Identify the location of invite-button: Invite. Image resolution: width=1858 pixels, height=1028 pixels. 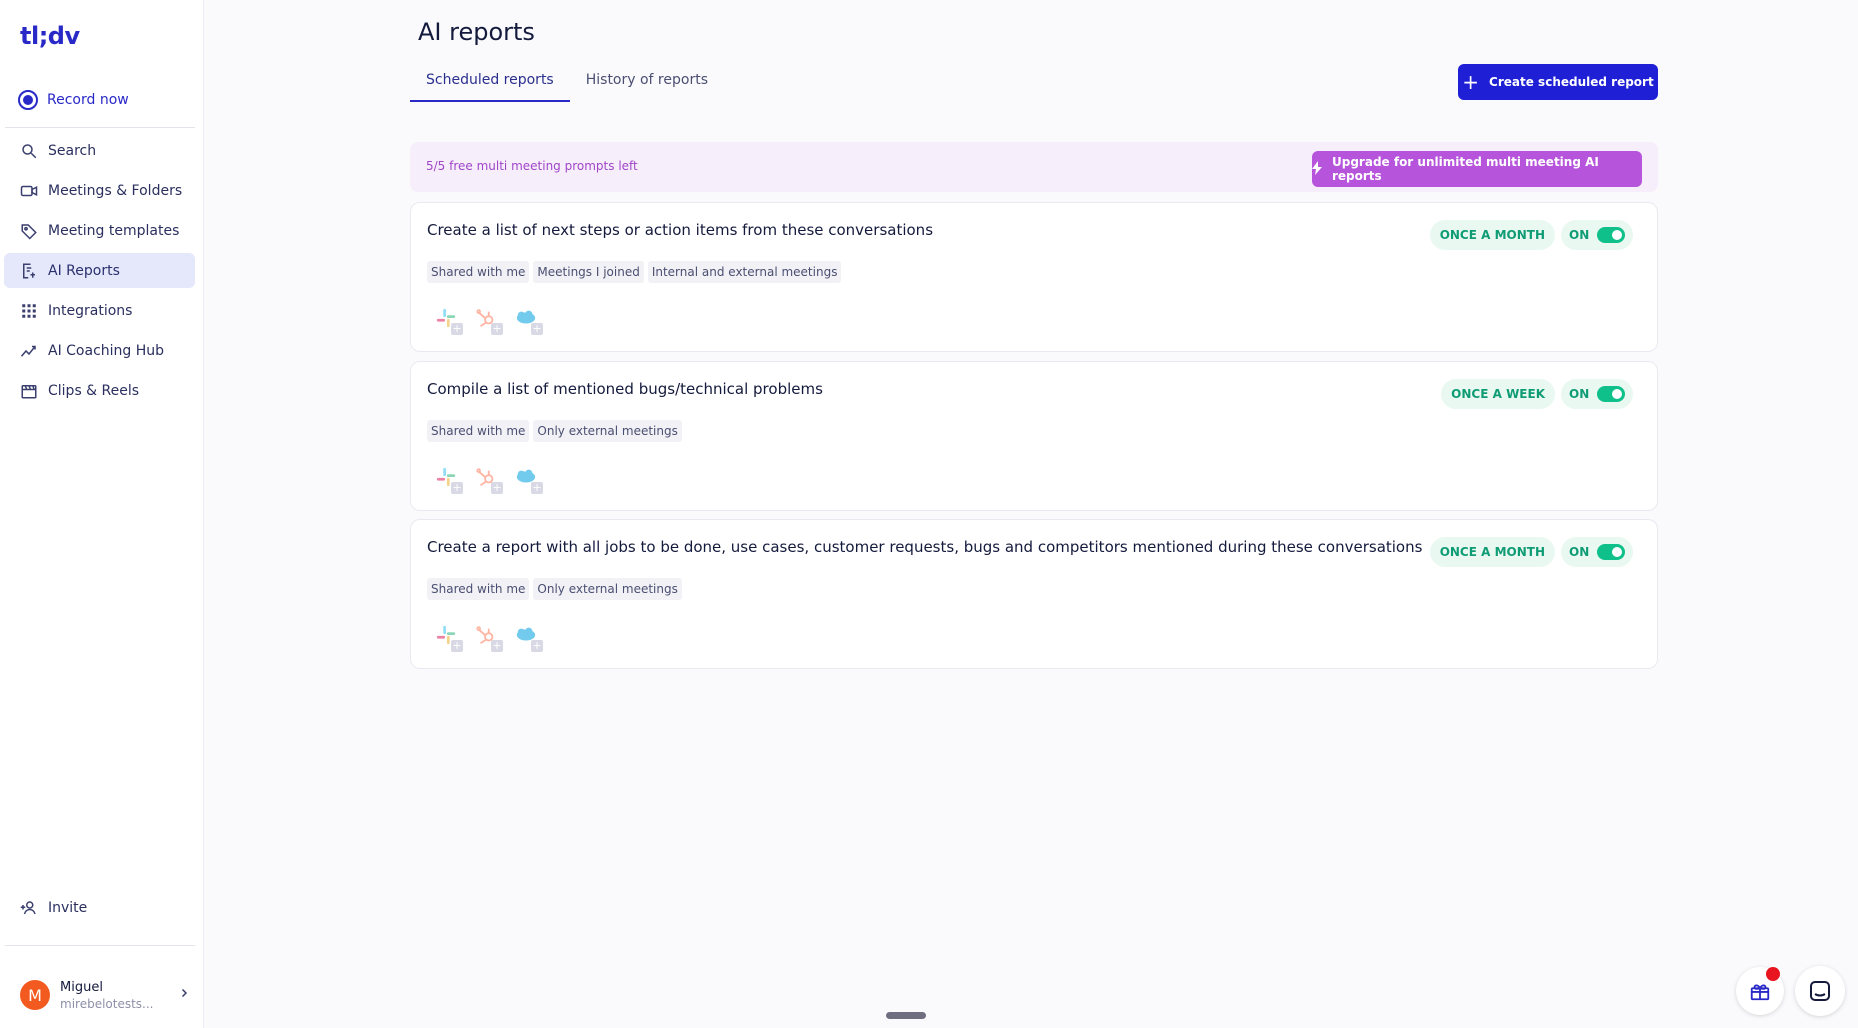
(53, 908).